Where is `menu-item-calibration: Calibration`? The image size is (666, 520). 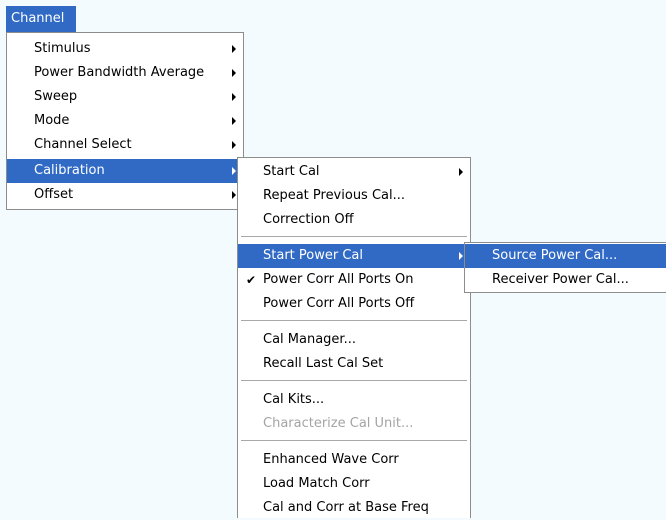
menu-item-calibration: Calibration is located at coordinates (125, 171).